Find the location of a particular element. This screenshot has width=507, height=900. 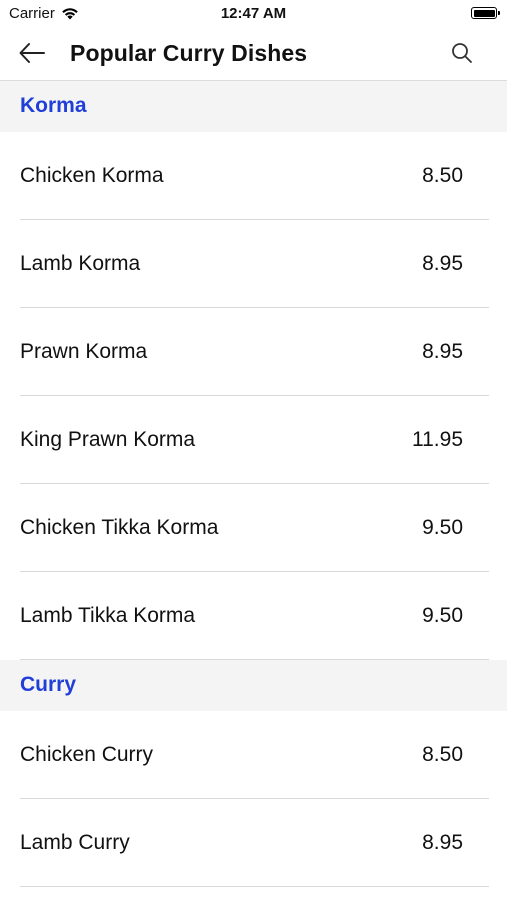

list-item-chicken-curry: Chicken Curry 8.50 is located at coordinates (254, 755).